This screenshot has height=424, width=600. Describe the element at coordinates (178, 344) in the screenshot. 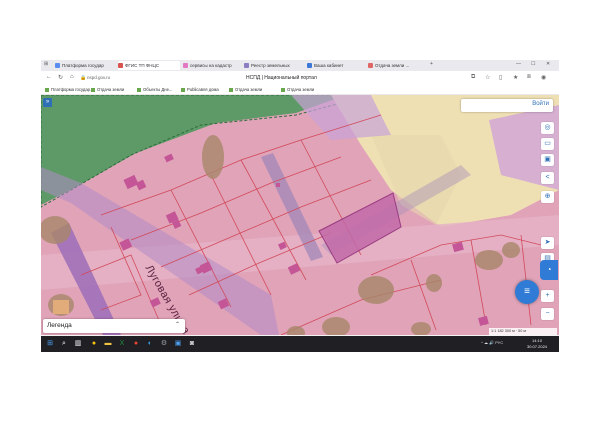

I see `photos-icon: ▣` at that location.